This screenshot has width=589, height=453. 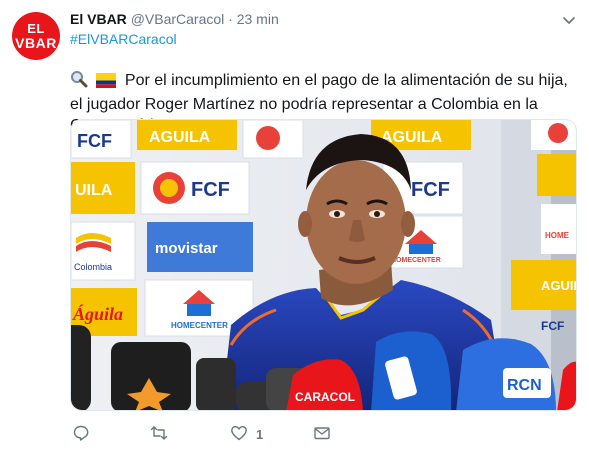 I want to click on backdrop-aguila-4: AGUILA, so click(x=559, y=285).